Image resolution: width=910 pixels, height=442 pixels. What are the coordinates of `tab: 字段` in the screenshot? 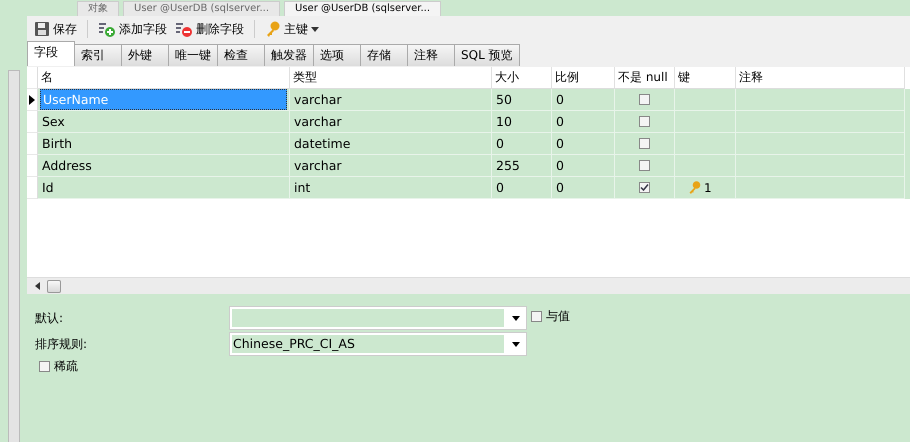 It's located at (51, 53).